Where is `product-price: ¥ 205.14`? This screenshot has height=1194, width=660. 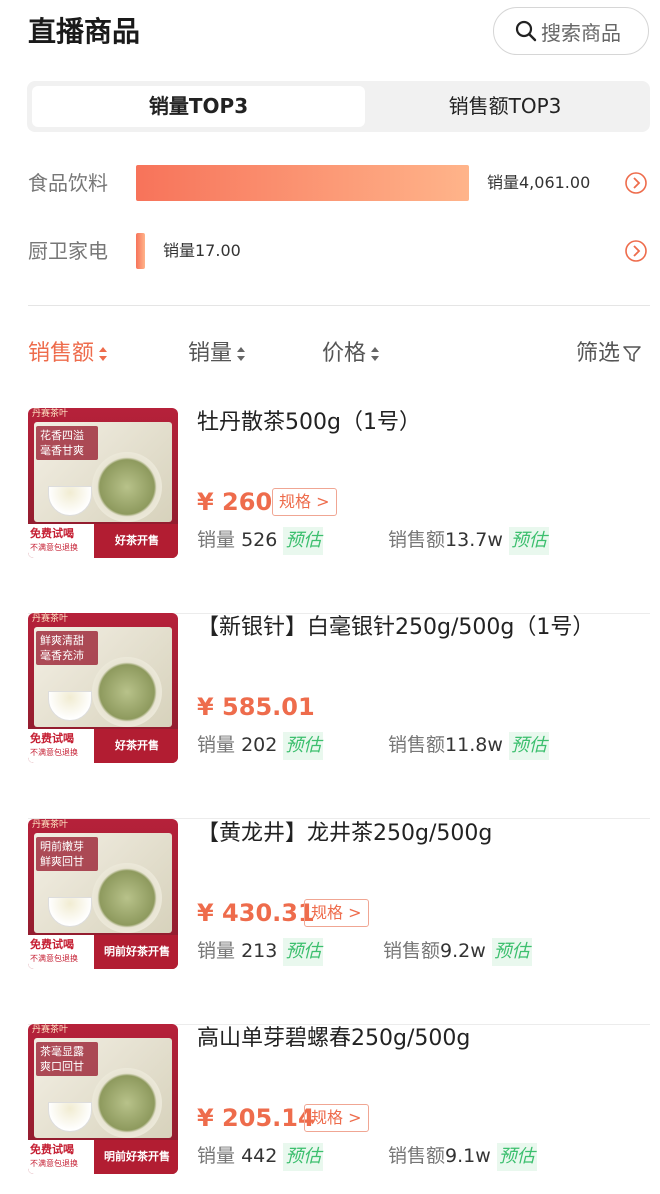
product-price: ¥ 205.14 is located at coordinates (256, 1118).